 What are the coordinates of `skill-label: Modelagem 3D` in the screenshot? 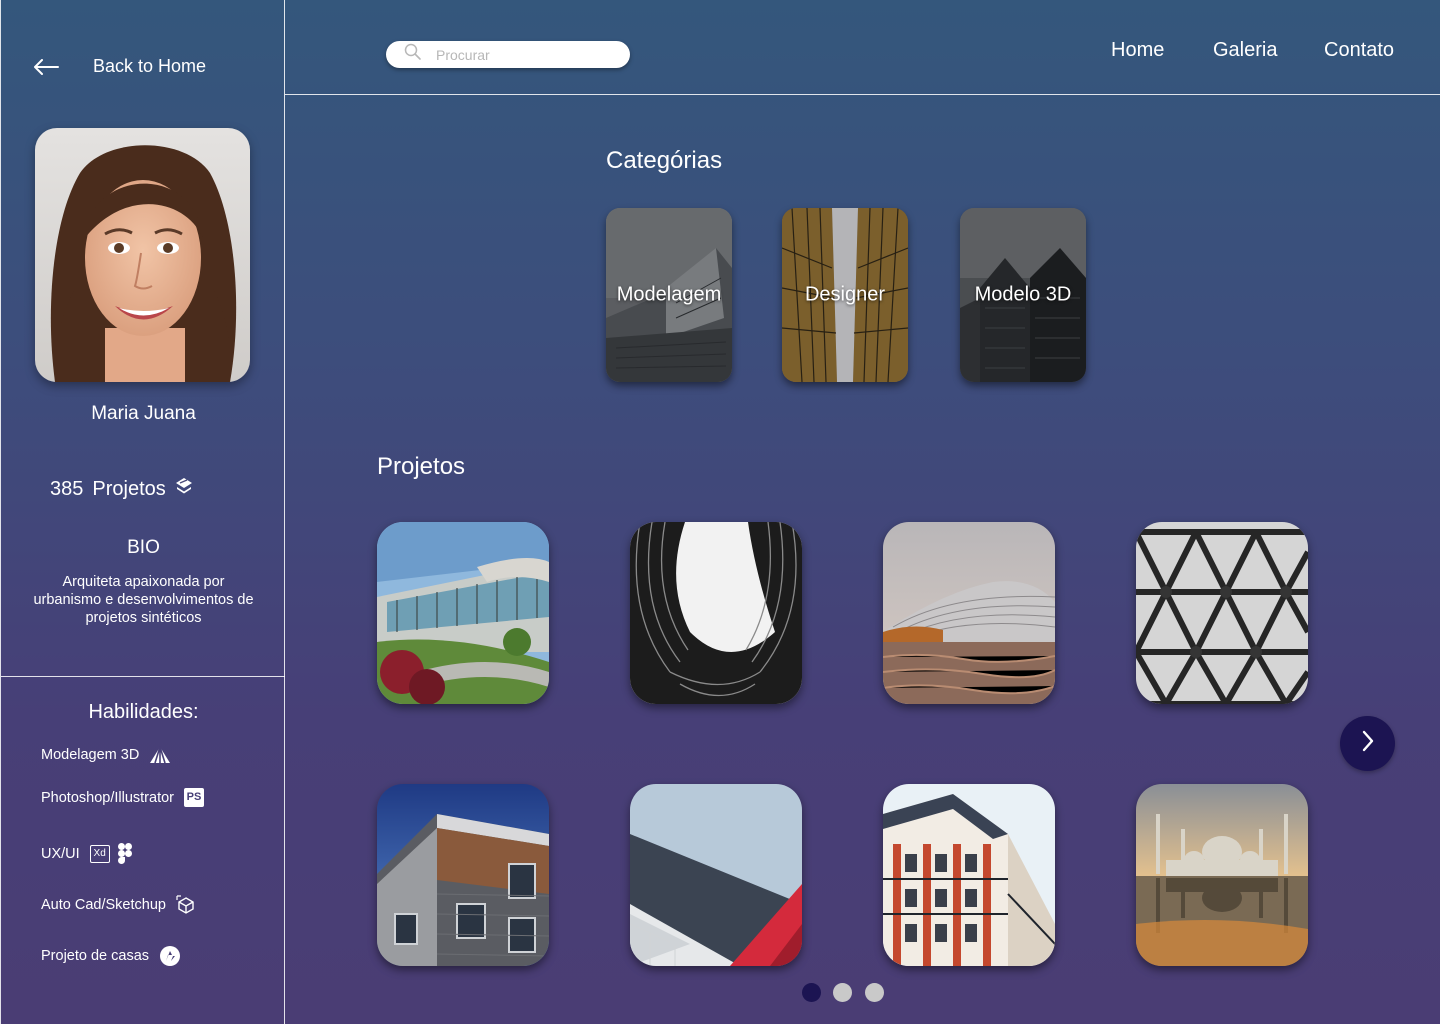 It's located at (90, 755).